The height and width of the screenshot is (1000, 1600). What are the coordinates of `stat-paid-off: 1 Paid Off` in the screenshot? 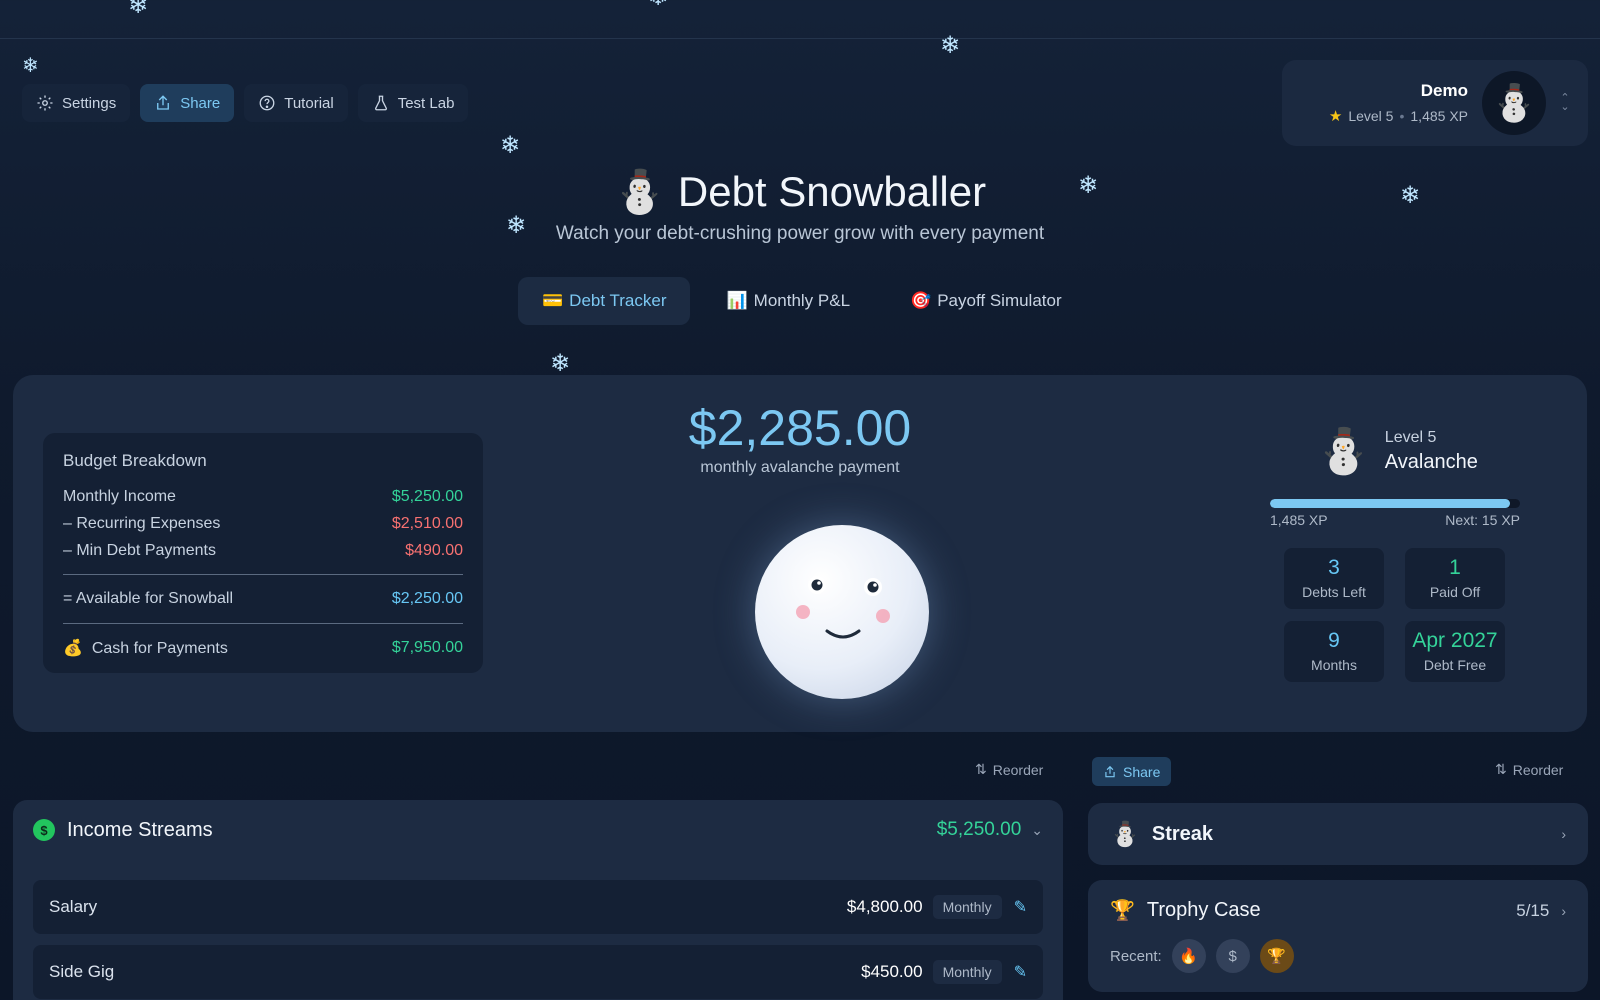 It's located at (1455, 578).